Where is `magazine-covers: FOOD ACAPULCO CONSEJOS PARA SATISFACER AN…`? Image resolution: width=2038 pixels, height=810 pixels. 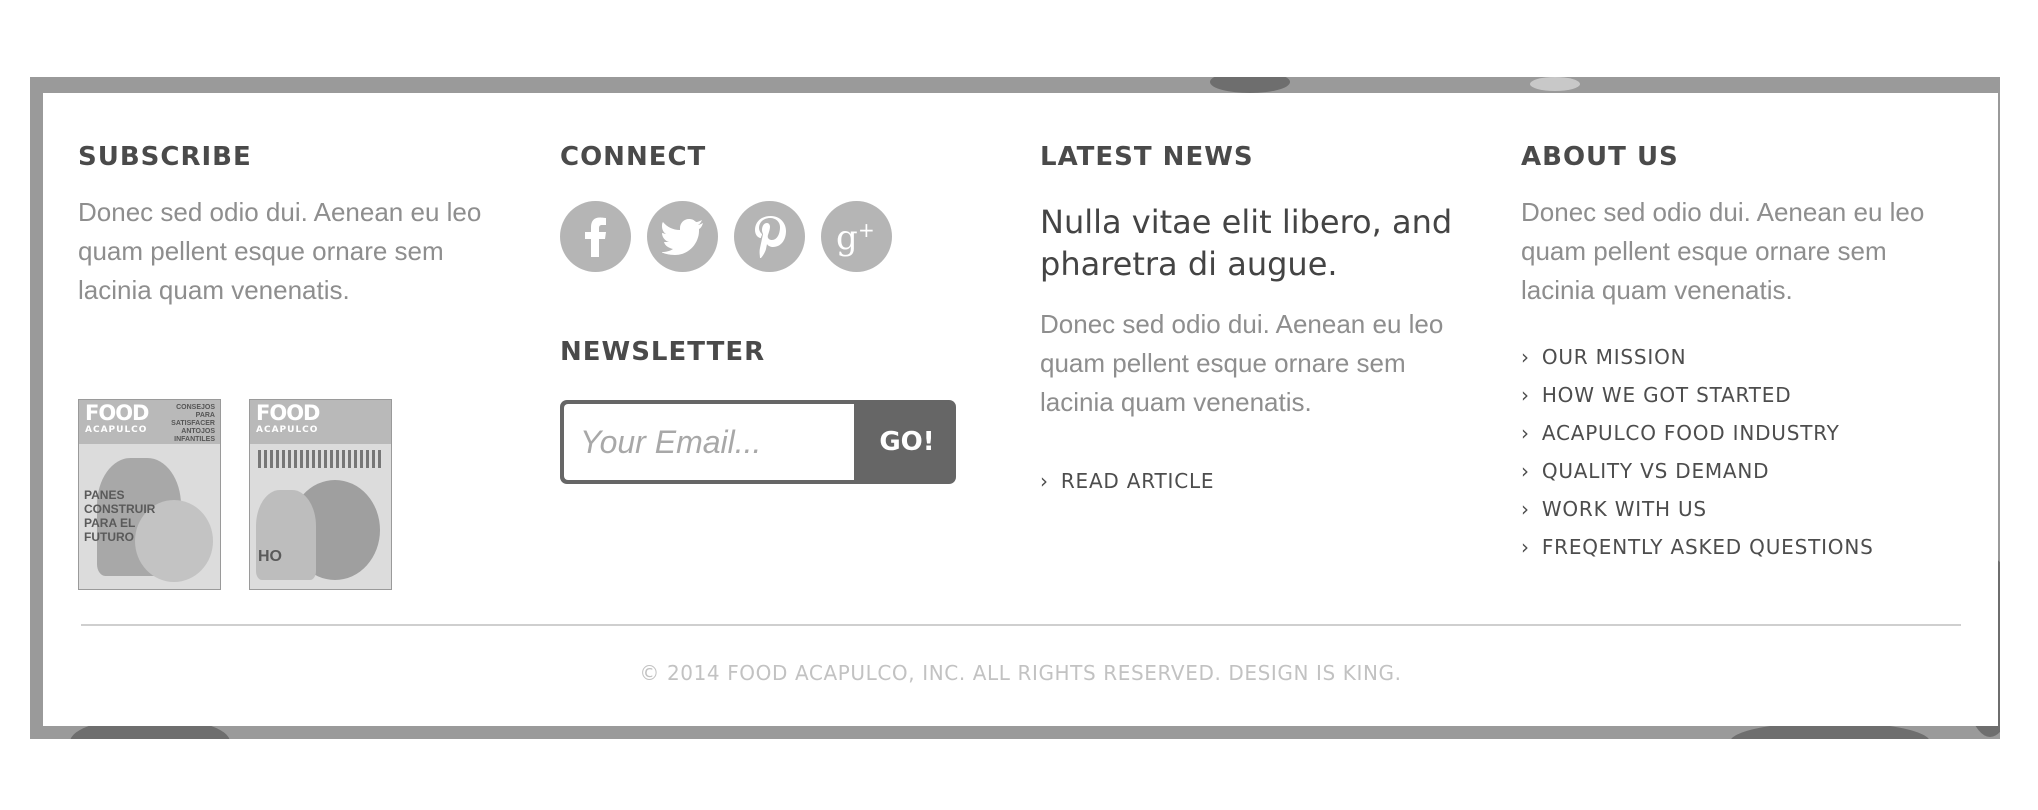 magazine-covers: FOOD ACAPULCO CONSEJOS PARA SATISFACER AN… is located at coordinates (235, 494).